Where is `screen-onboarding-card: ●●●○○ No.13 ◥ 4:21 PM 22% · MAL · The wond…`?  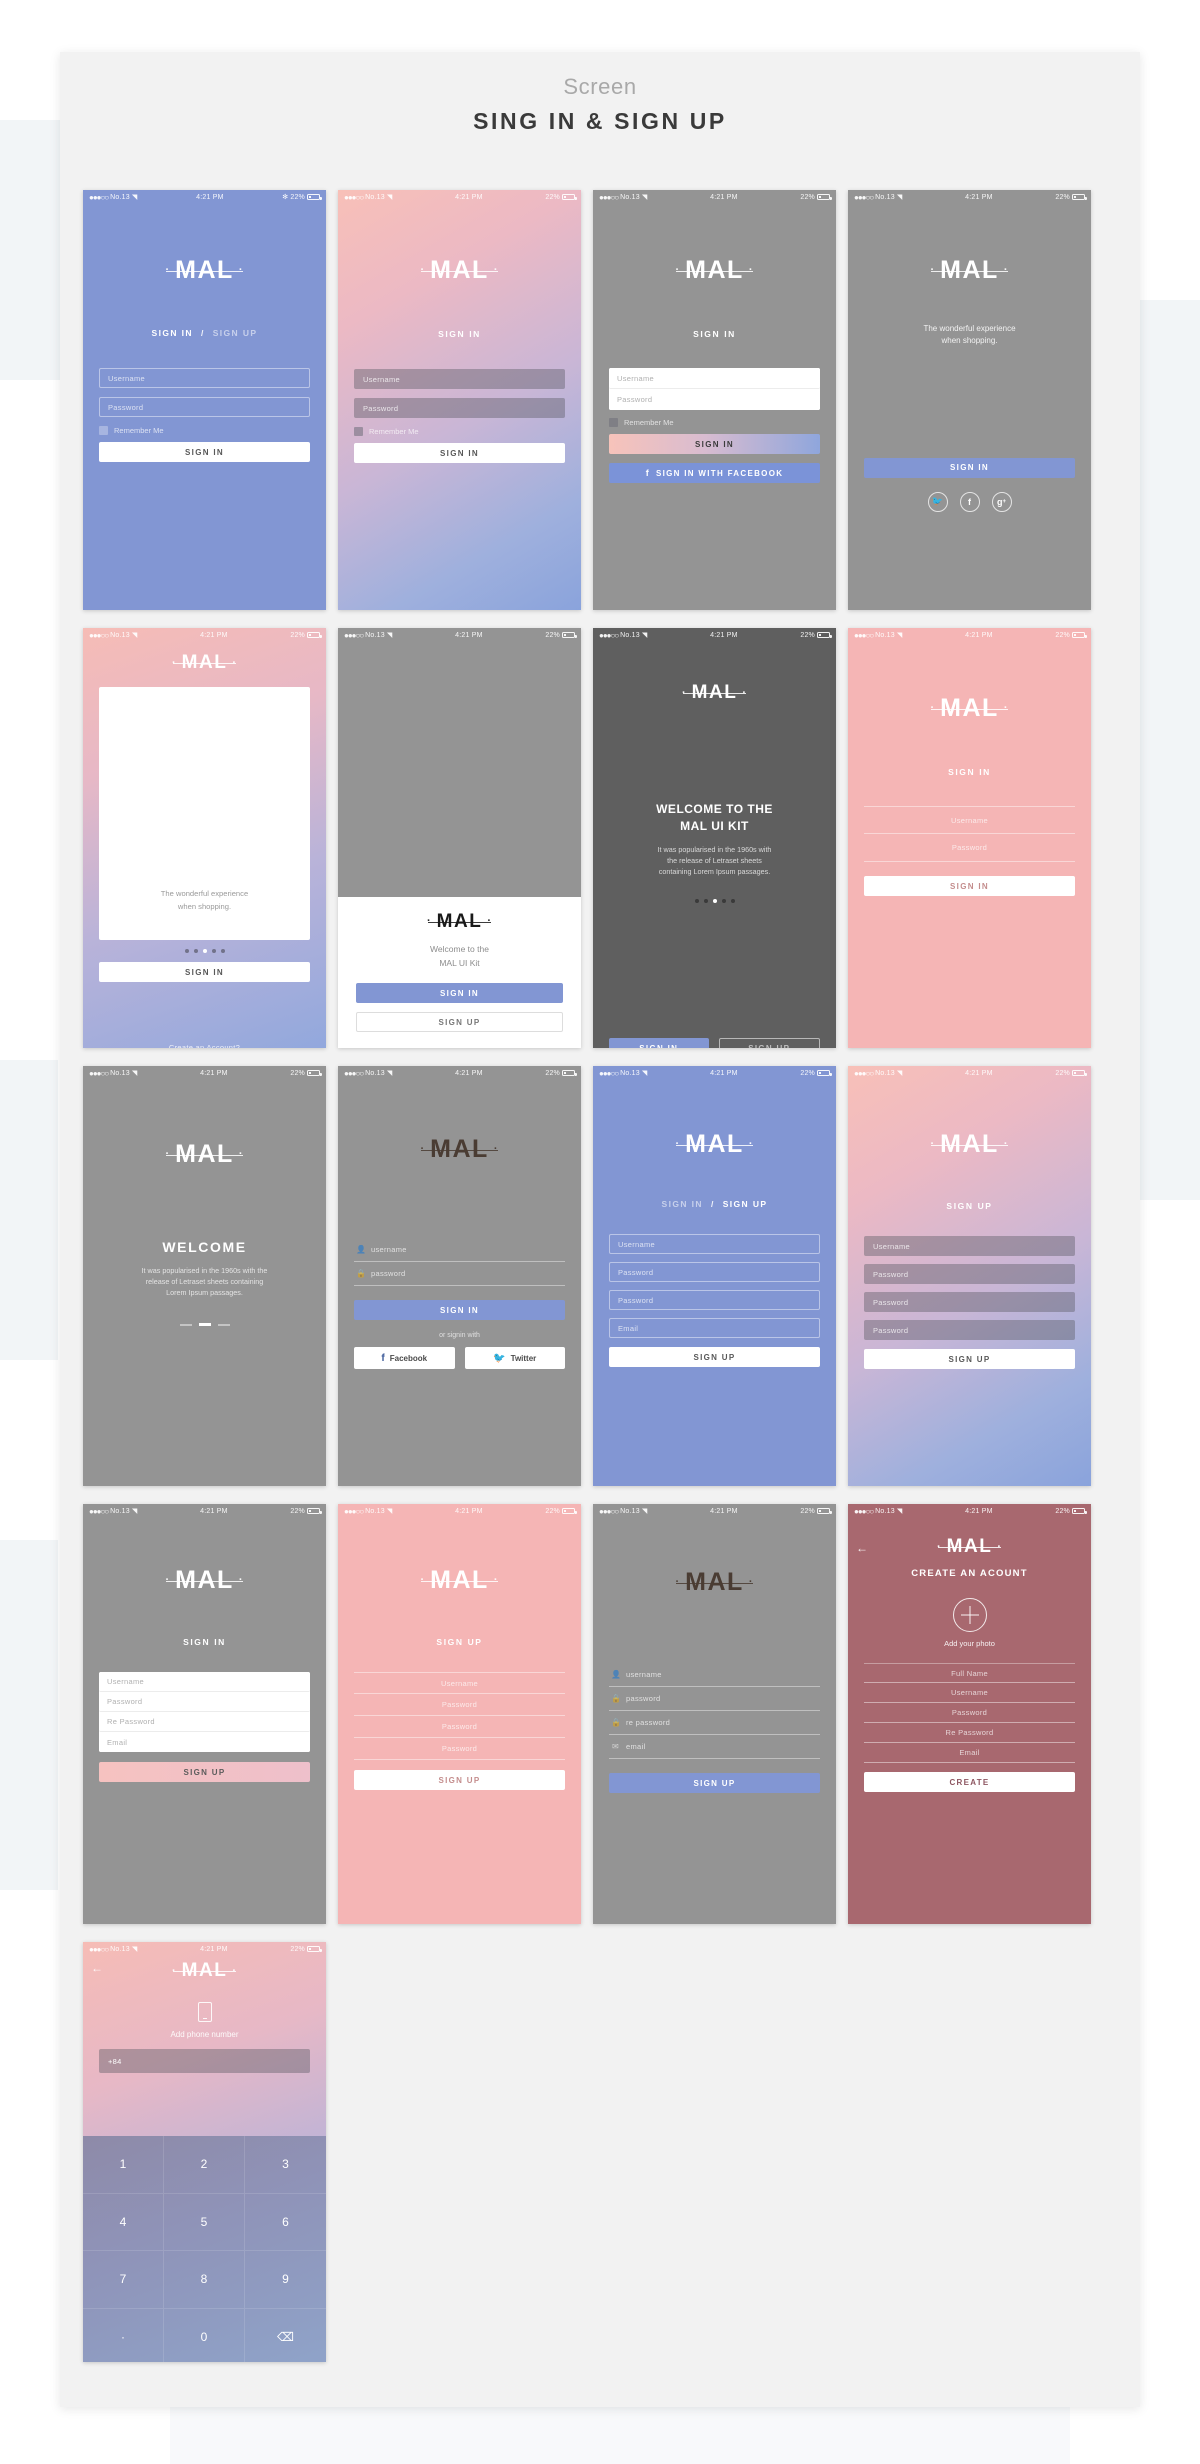
screen-onboarding-card: ●●●○○ No.13 ◥ 4:21 PM 22% · MAL · The wond… is located at coordinates (204, 838).